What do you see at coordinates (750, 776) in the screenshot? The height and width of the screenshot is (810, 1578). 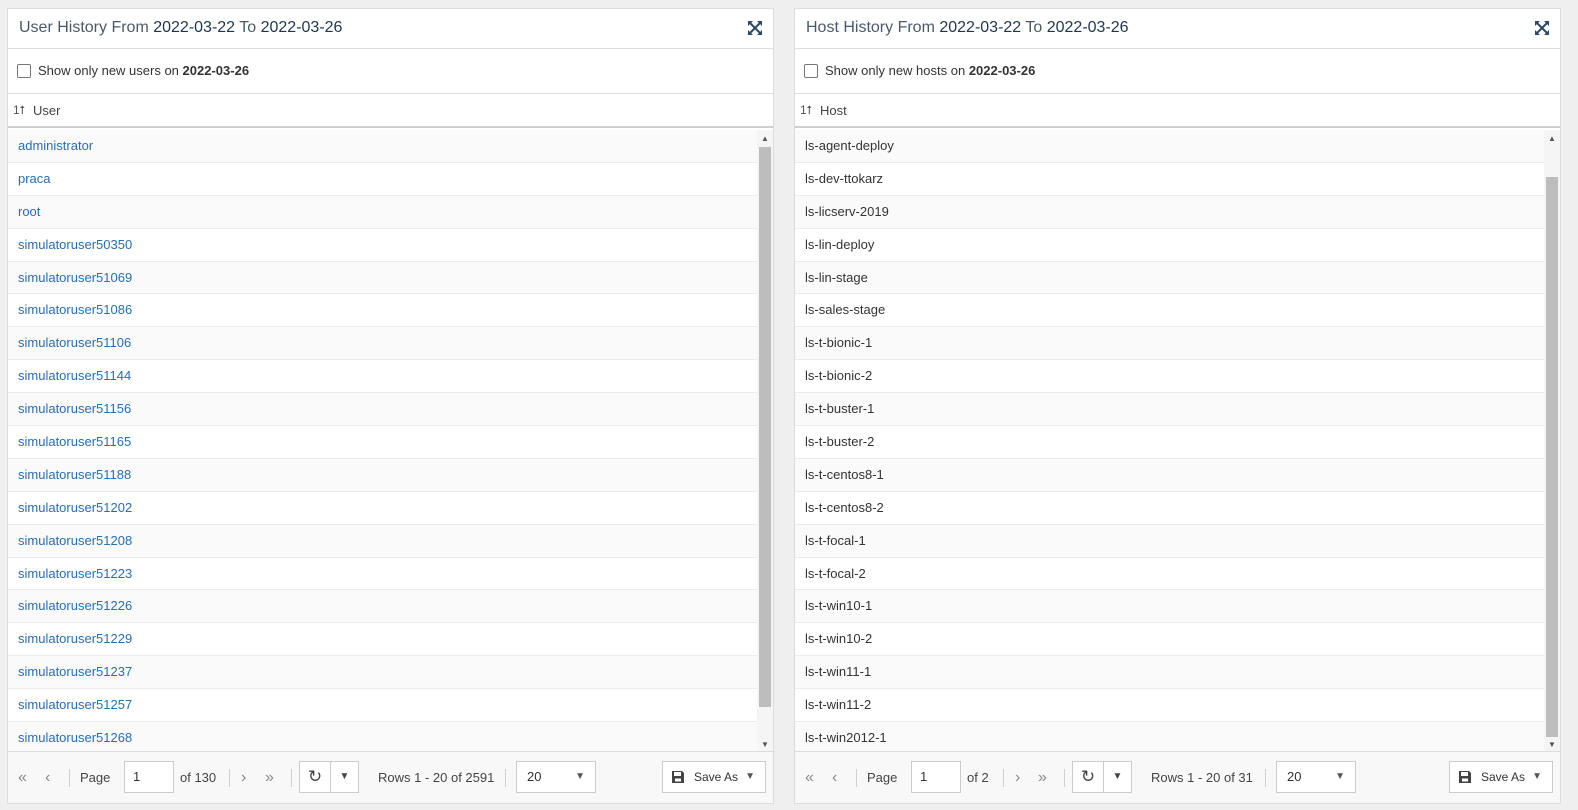 I see `chevron-down-icon: ▼` at bounding box center [750, 776].